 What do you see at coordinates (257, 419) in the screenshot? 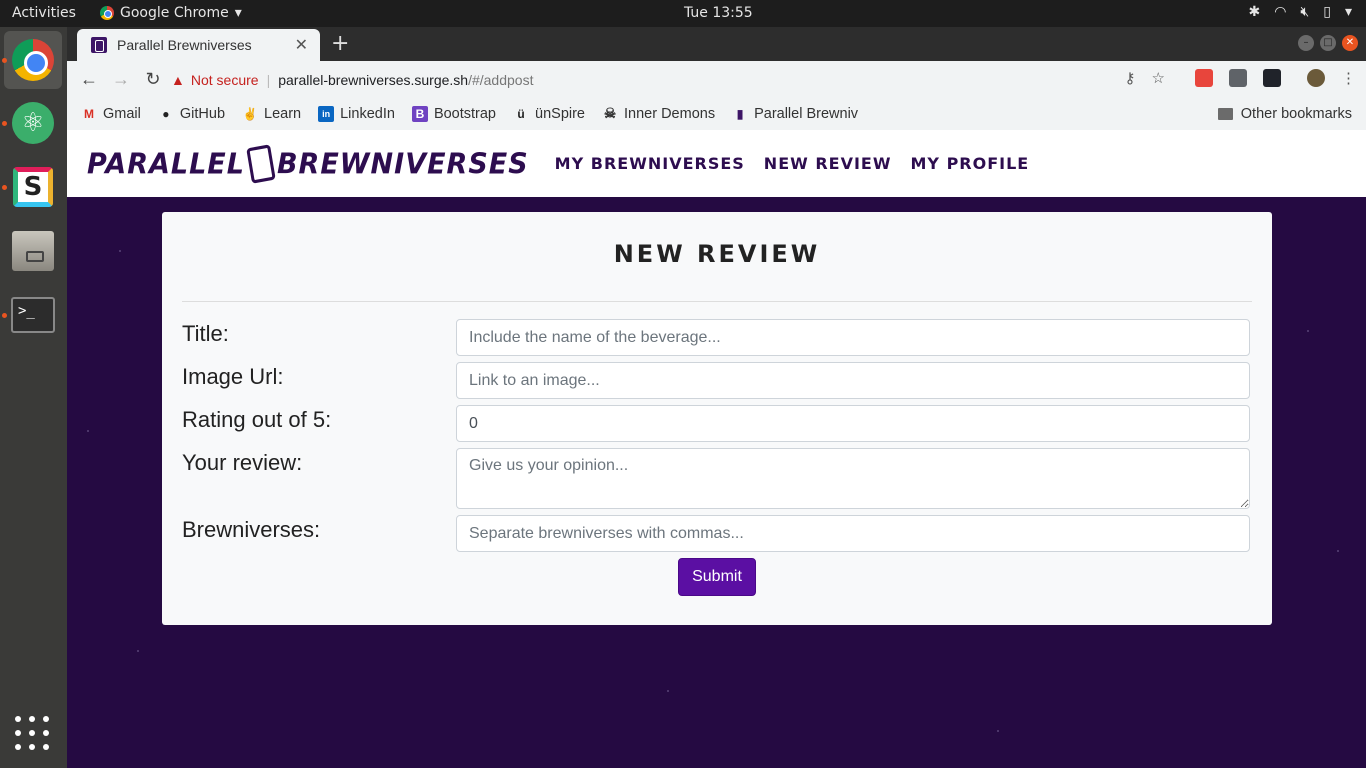
I see `rating-label: Rating out of 5:` at bounding box center [257, 419].